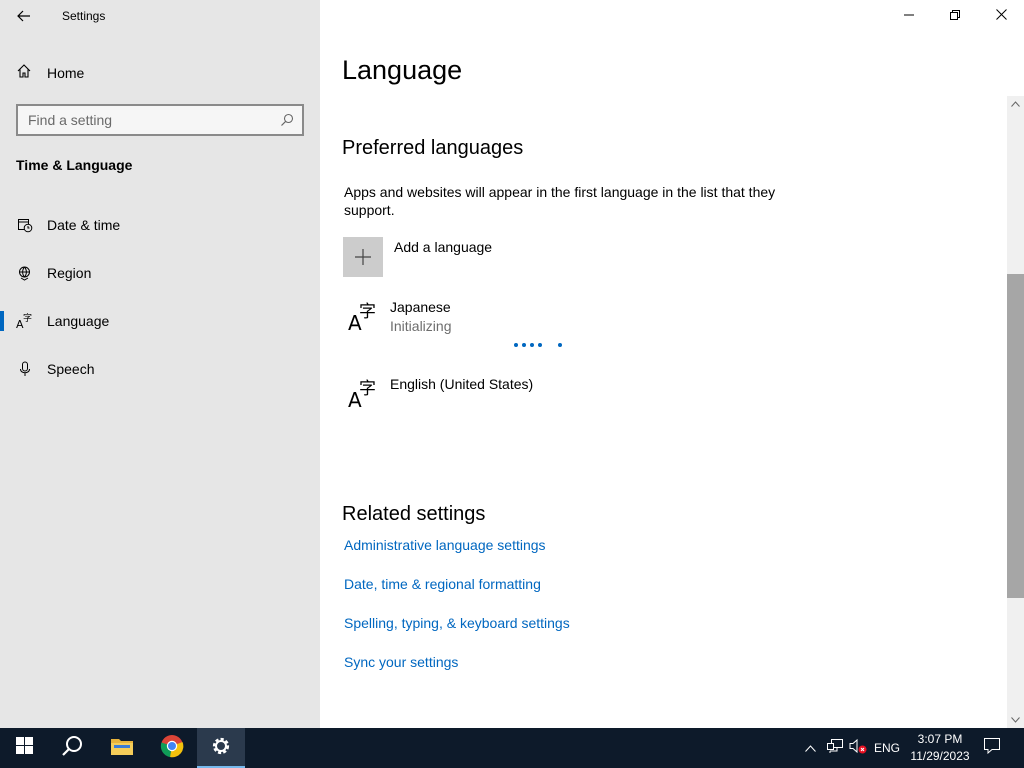 The image size is (1024, 768). What do you see at coordinates (78, 321) in the screenshot?
I see `sidebar-item-label: Language` at bounding box center [78, 321].